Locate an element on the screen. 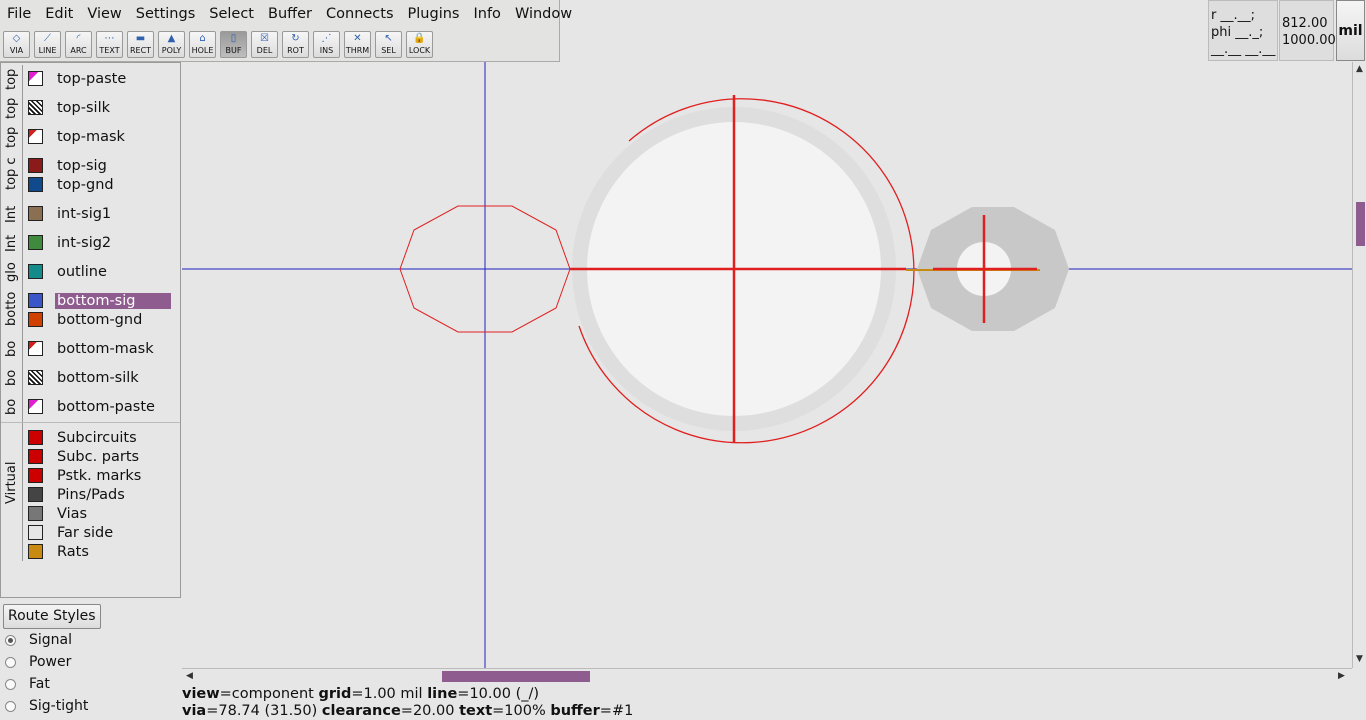  layer-int-sig2: int-sig2 is located at coordinates (100, 242).